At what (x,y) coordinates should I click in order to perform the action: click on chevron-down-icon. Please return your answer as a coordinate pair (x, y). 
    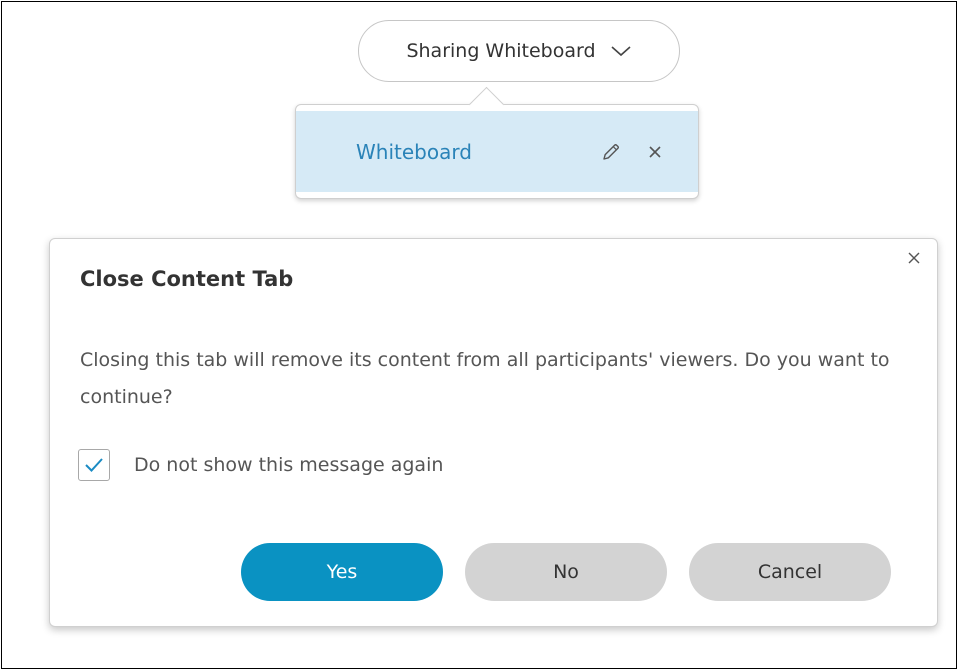
    Looking at the image, I should click on (621, 51).